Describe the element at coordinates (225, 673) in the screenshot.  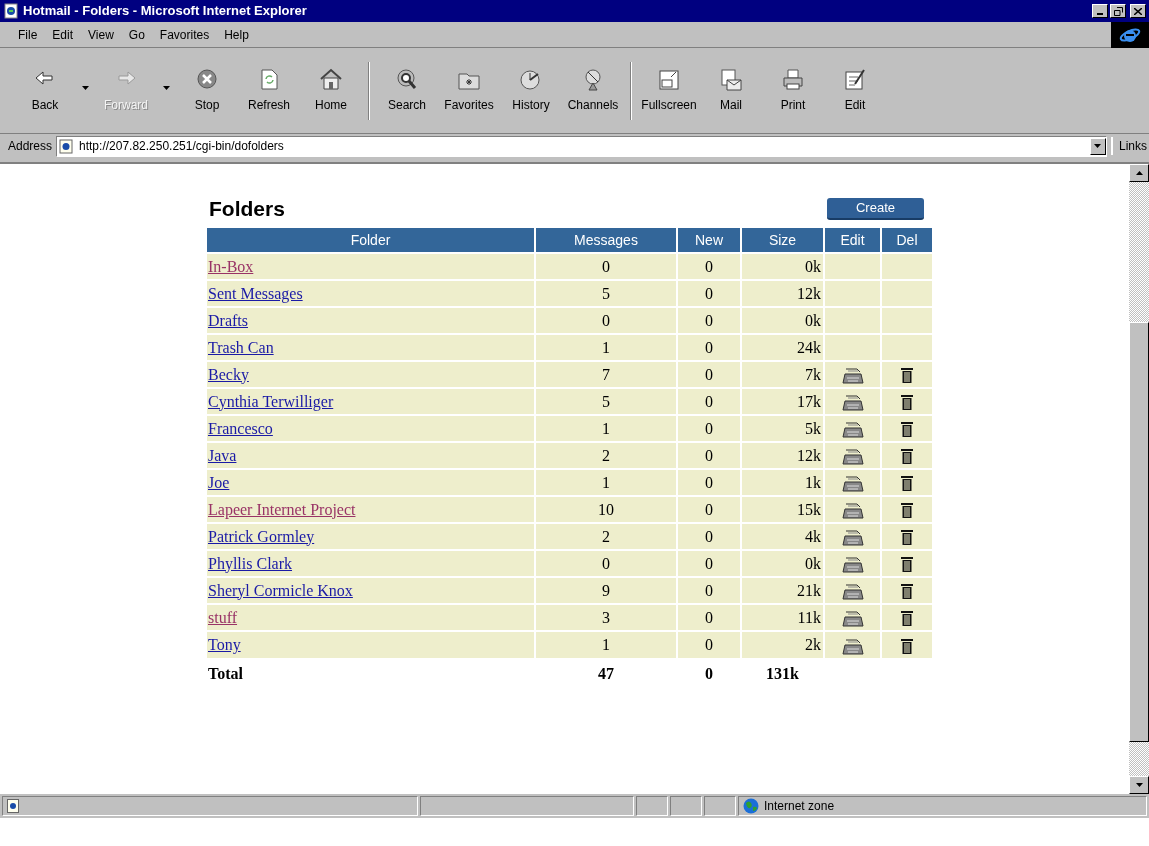
I see `total-value: Total` at that location.